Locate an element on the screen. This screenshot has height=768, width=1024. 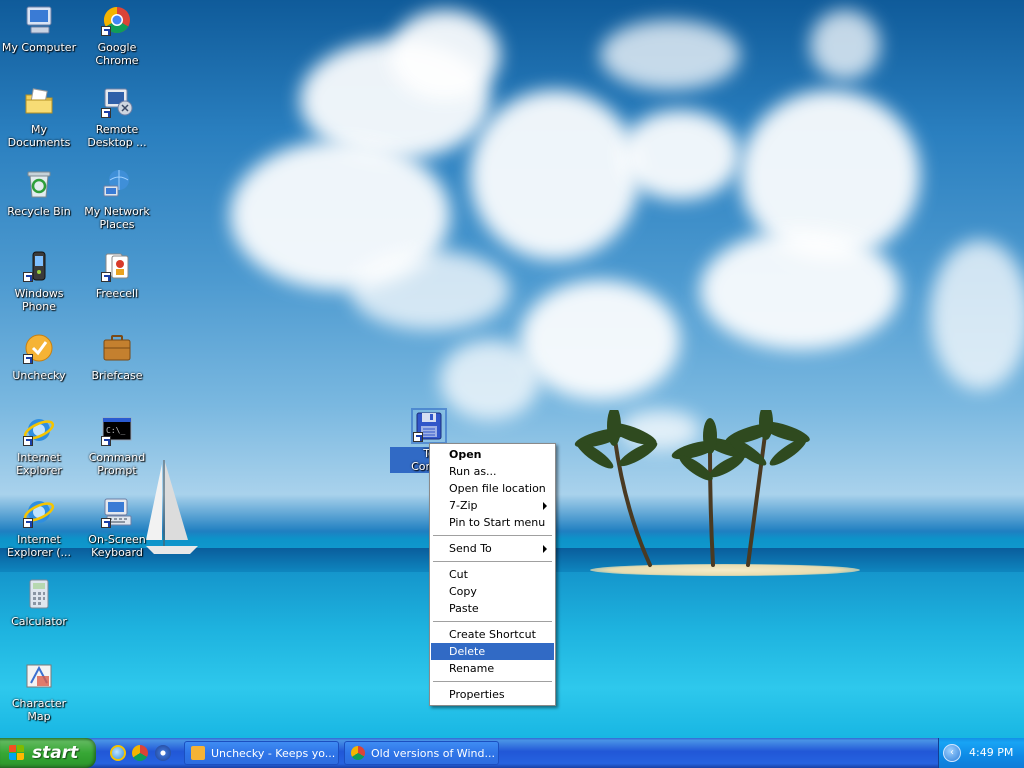
desktop-icon-character-map: Character Map is located at coordinates (39, 699).